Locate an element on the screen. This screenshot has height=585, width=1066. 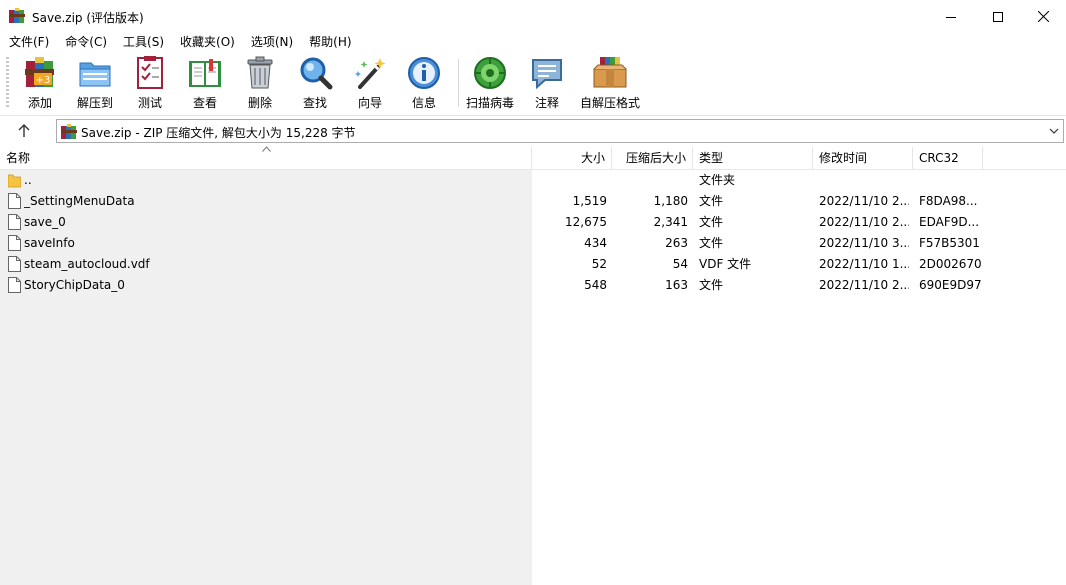
menu-commands: 命令(C) is located at coordinates (85, 43).